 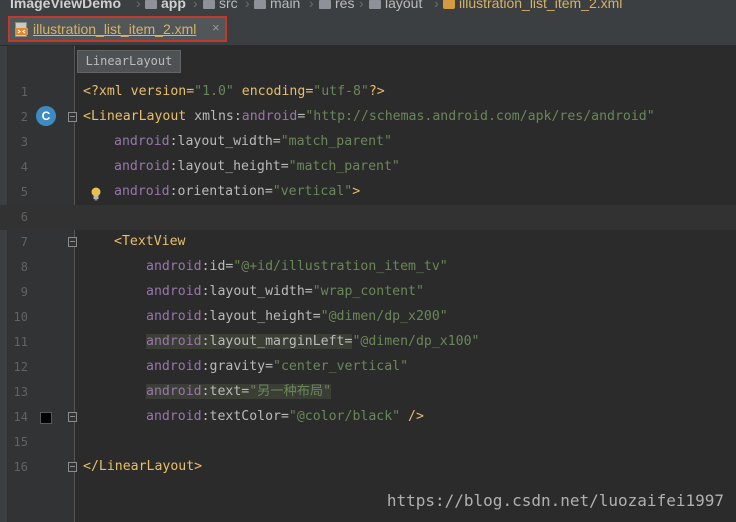 I want to click on tab-illustration-list-item-2: illustration_list_item_2.xml ×, so click(x=117, y=29).